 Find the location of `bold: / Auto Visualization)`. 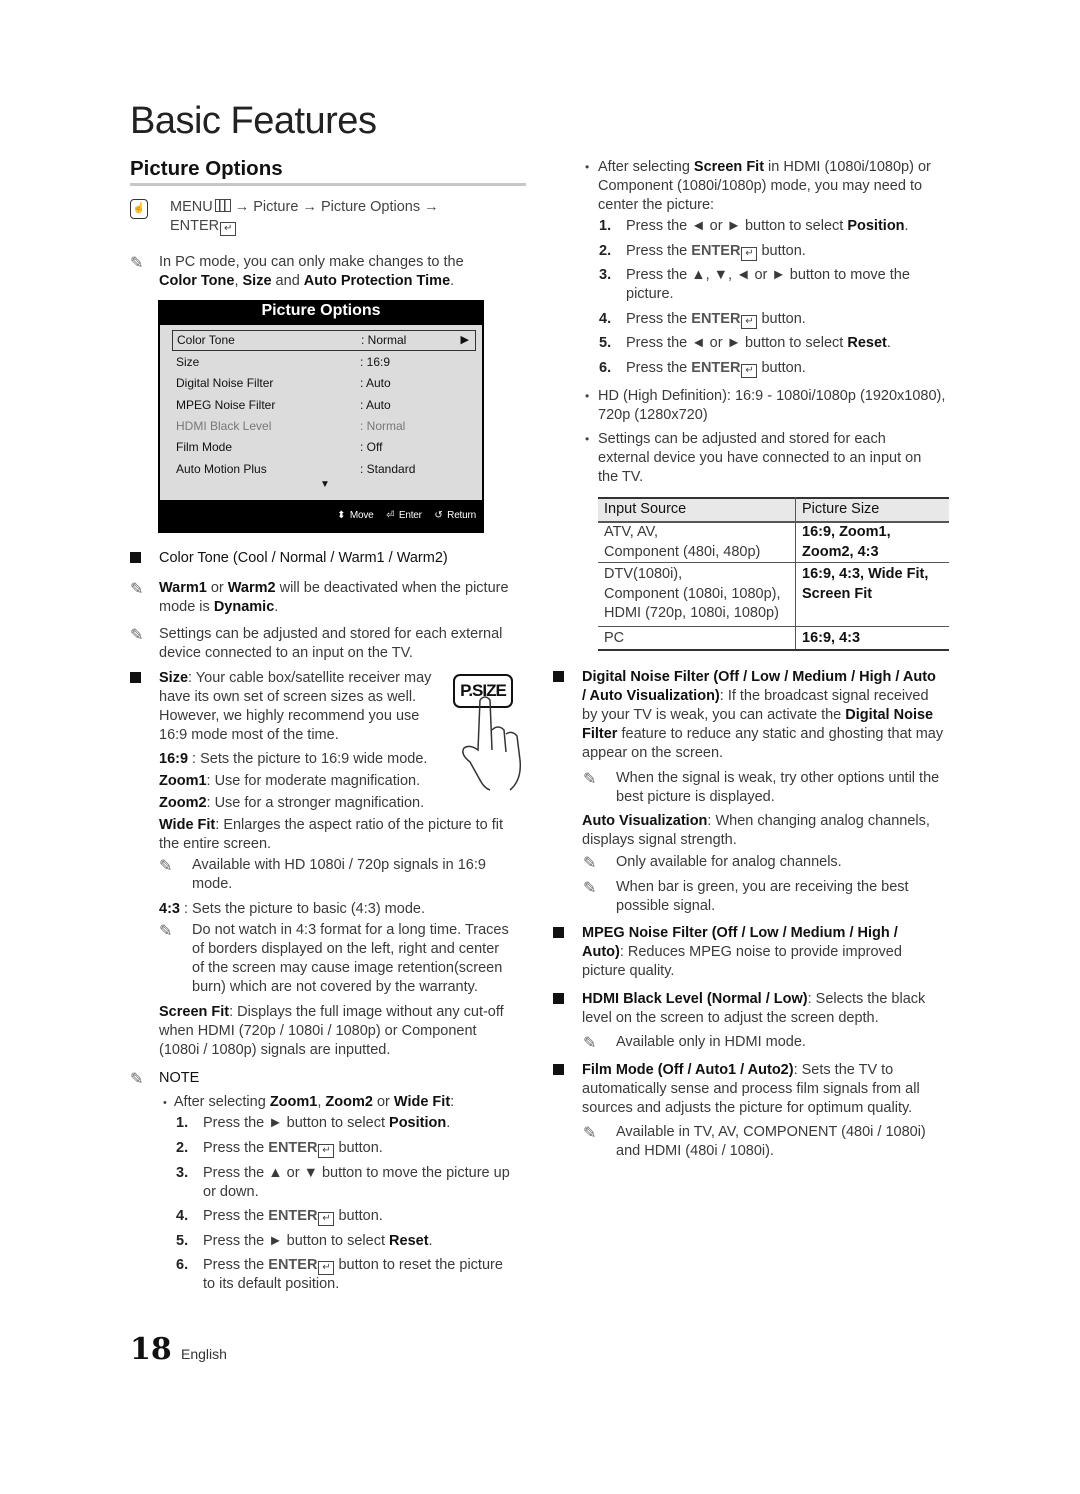

bold: / Auto Visualization) is located at coordinates (651, 696).